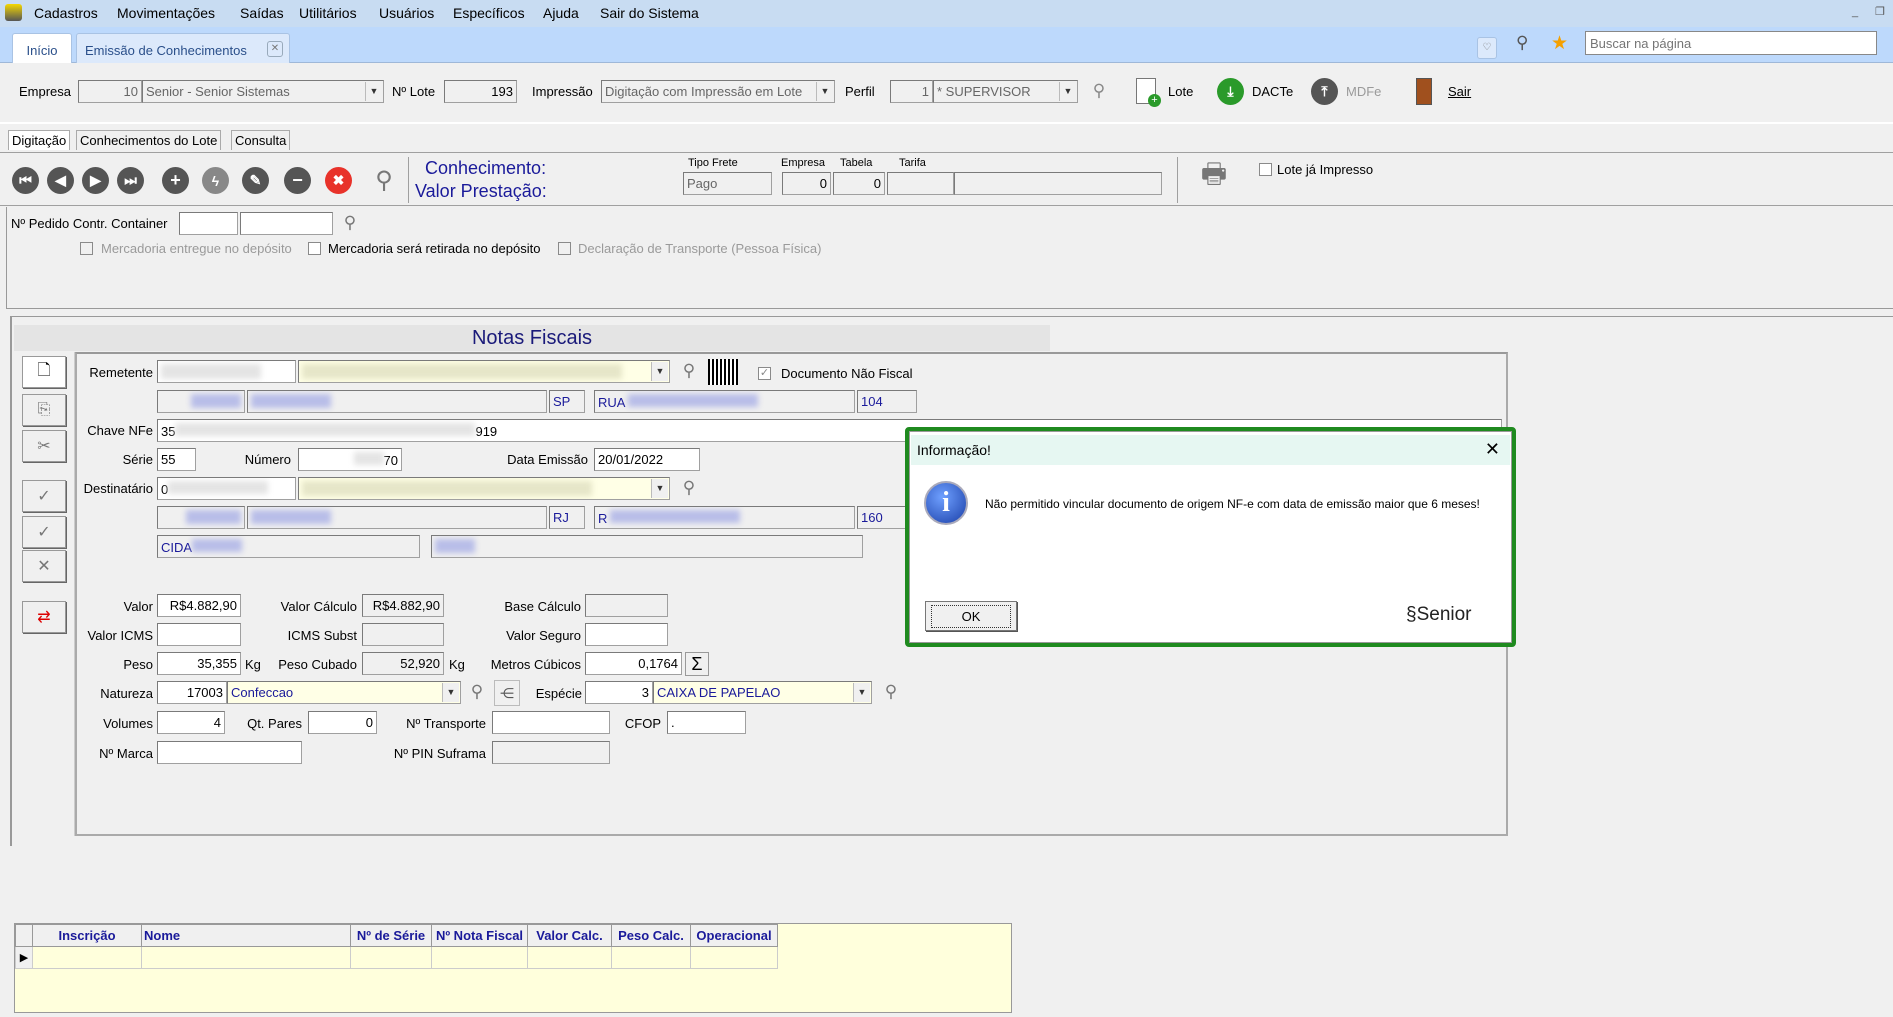 This screenshot has height=1017, width=1893. Describe the element at coordinates (911, 91) in the screenshot. I see `perfil-code-field: 1` at that location.